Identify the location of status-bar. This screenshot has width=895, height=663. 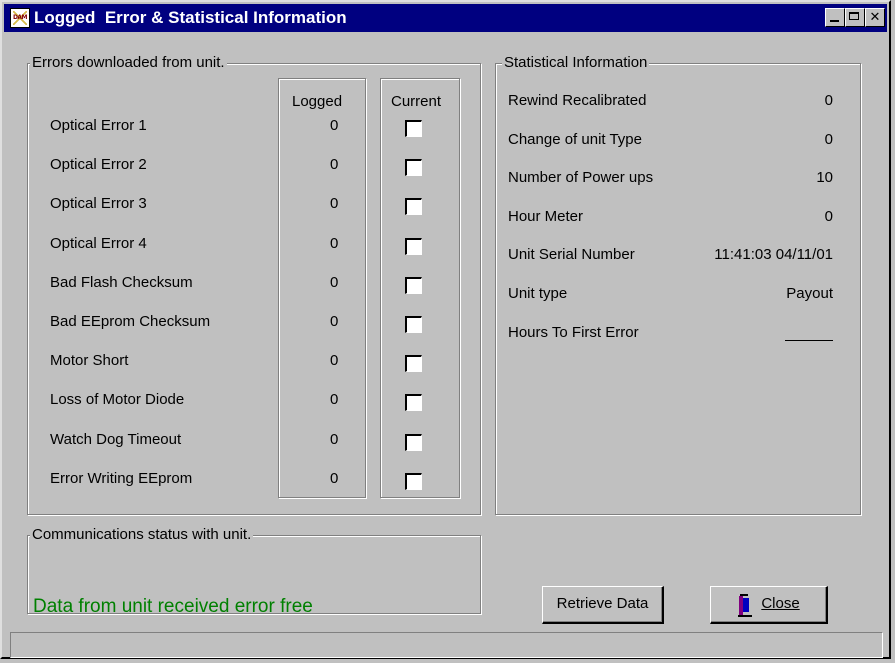
(446, 645).